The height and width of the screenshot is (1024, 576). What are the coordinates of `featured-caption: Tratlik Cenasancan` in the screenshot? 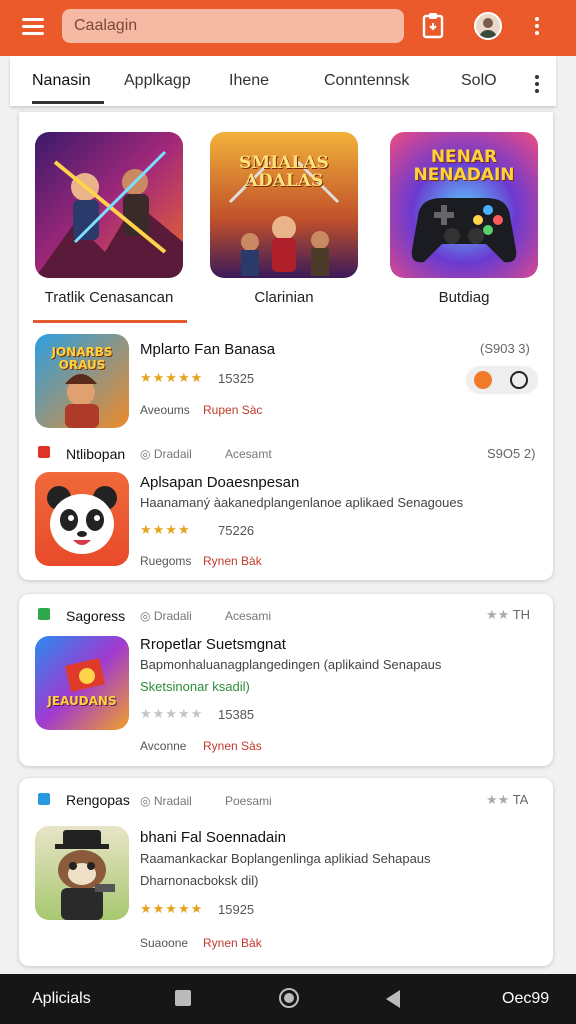 It's located at (109, 297).